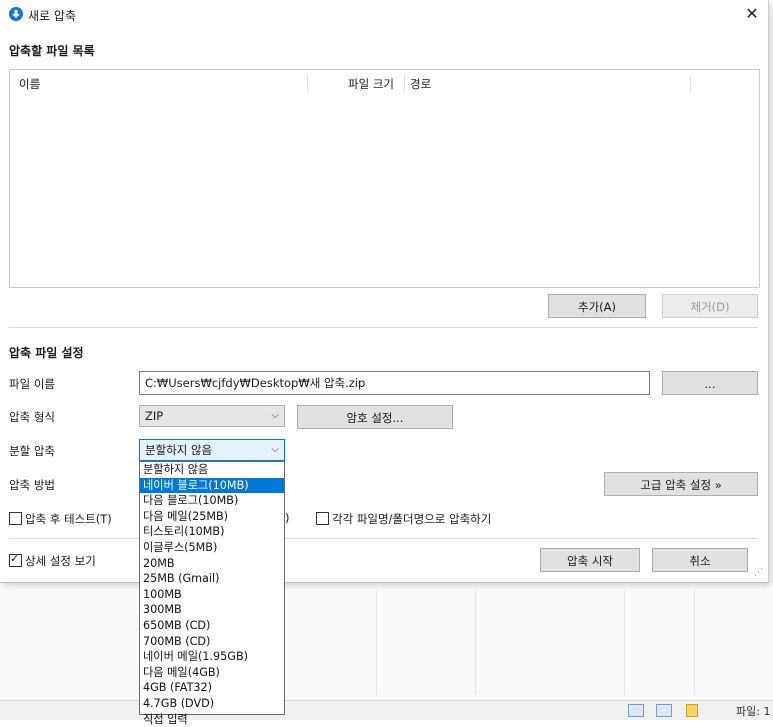 Image resolution: width=773 pixels, height=727 pixels. I want to click on split-option: 25MB (Gmail), so click(212, 579).